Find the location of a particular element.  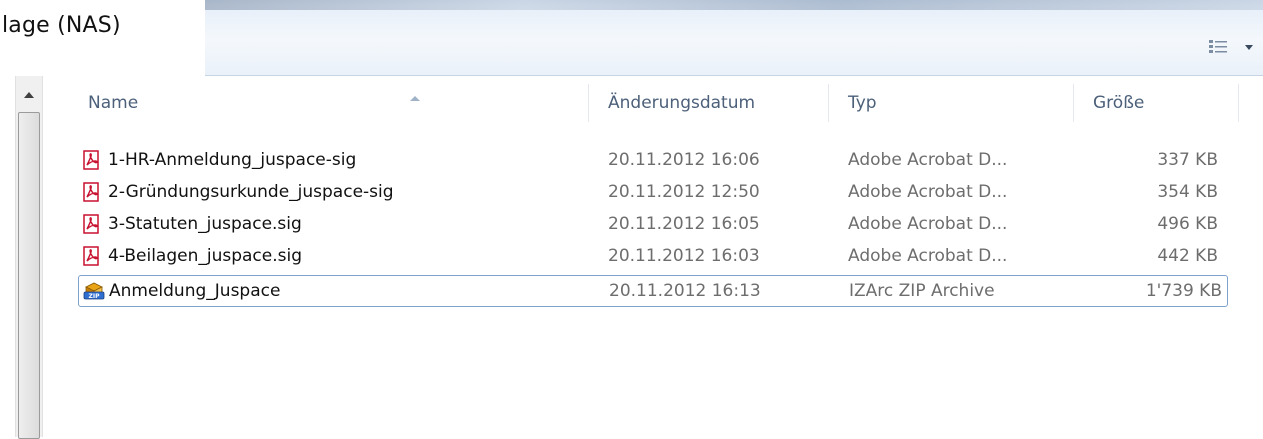

file-name: Anmeldung_Juspace is located at coordinates (195, 291).